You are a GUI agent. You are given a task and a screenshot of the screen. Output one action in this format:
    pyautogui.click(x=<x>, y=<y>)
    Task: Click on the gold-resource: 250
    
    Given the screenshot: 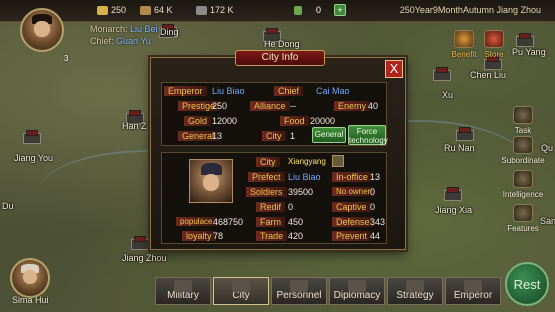 What is the action you would take?
    pyautogui.click(x=112, y=10)
    